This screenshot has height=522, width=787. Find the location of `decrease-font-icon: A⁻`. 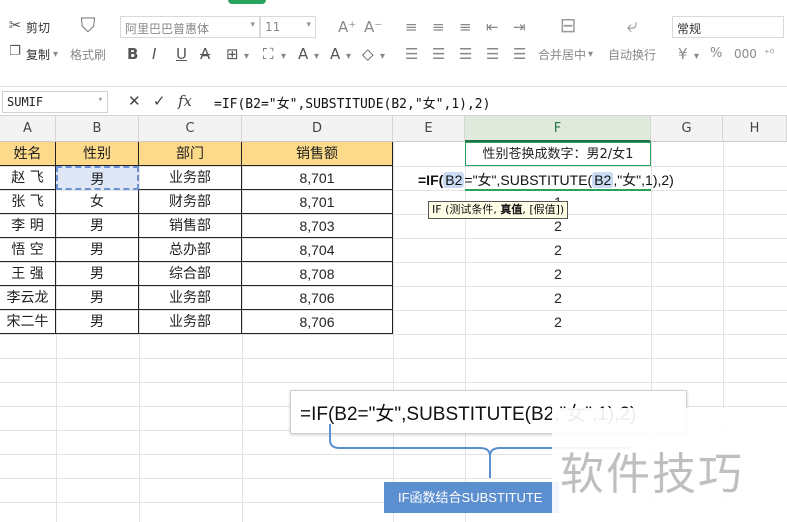

decrease-font-icon: A⁻ is located at coordinates (373, 27).